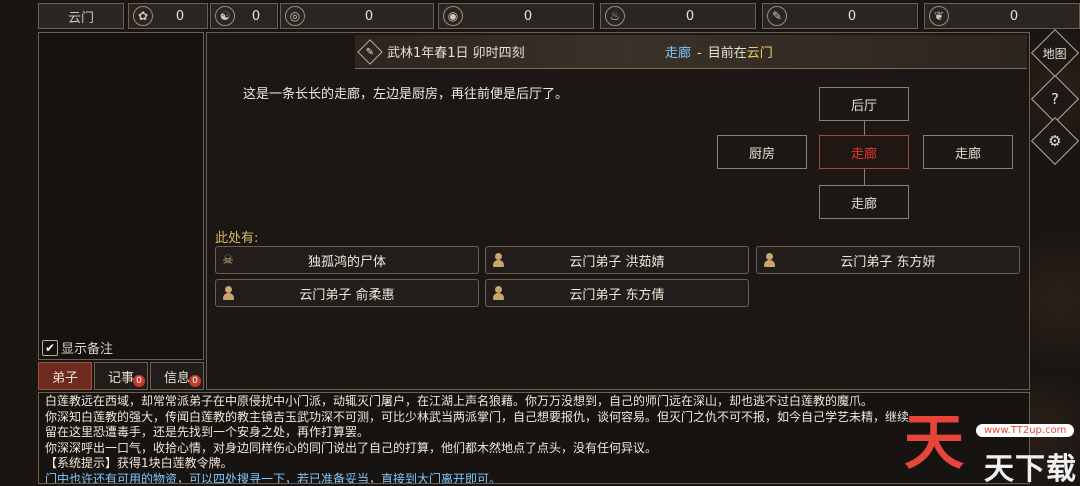  What do you see at coordinates (121, 196) in the screenshot?
I see `disciple-list-panel` at bounding box center [121, 196].